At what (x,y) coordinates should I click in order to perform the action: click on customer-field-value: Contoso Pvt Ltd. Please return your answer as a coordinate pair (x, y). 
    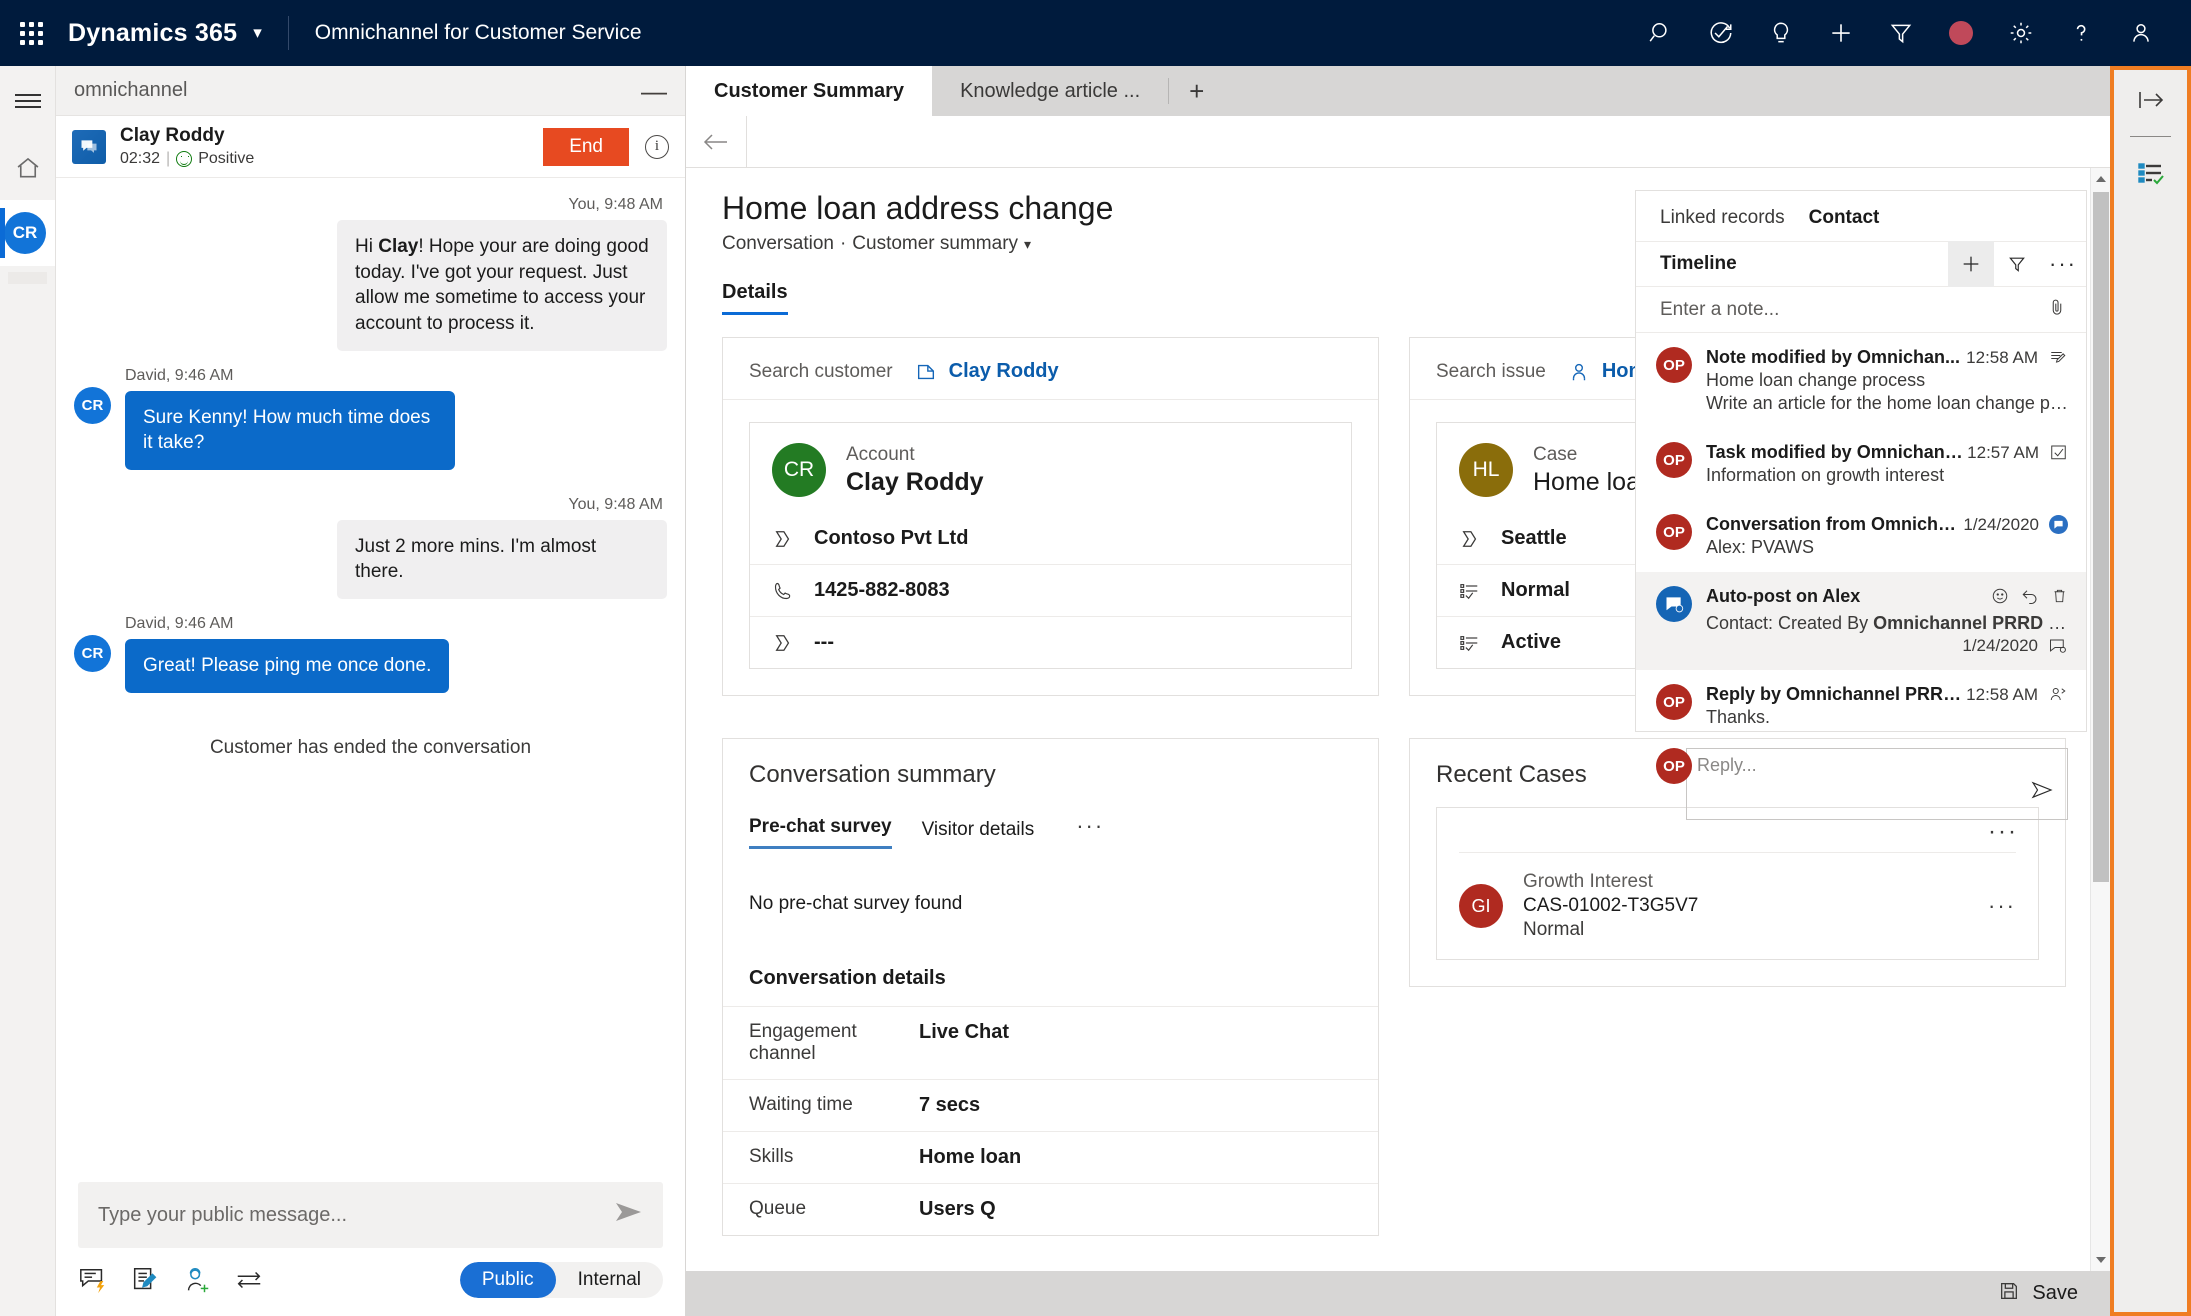
    Looking at the image, I should click on (891, 538).